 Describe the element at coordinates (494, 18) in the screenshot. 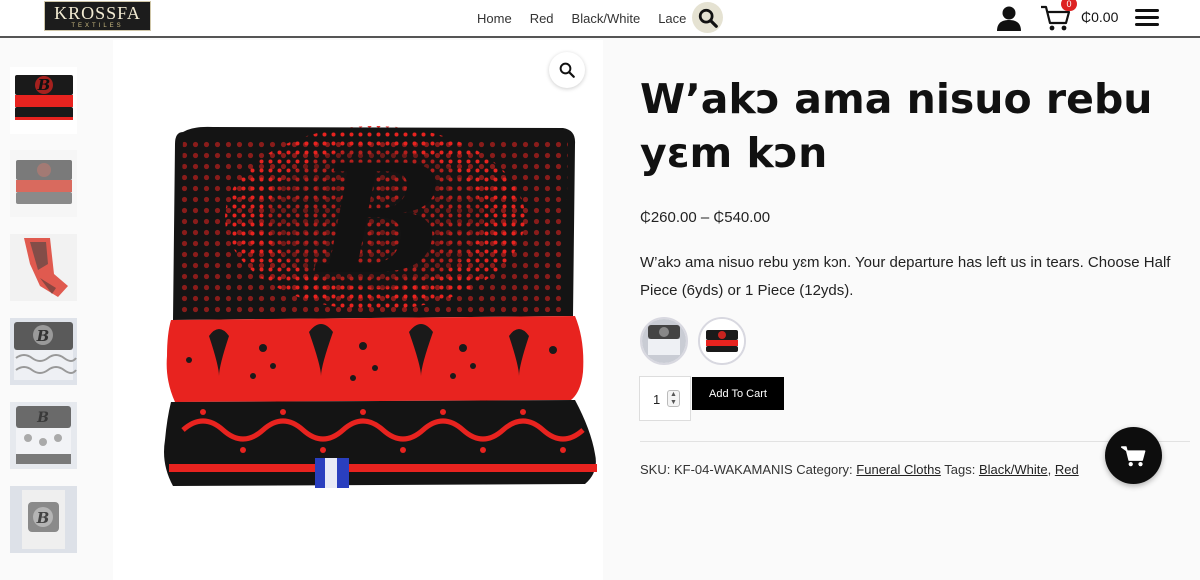

I see `nav-home: Home` at that location.